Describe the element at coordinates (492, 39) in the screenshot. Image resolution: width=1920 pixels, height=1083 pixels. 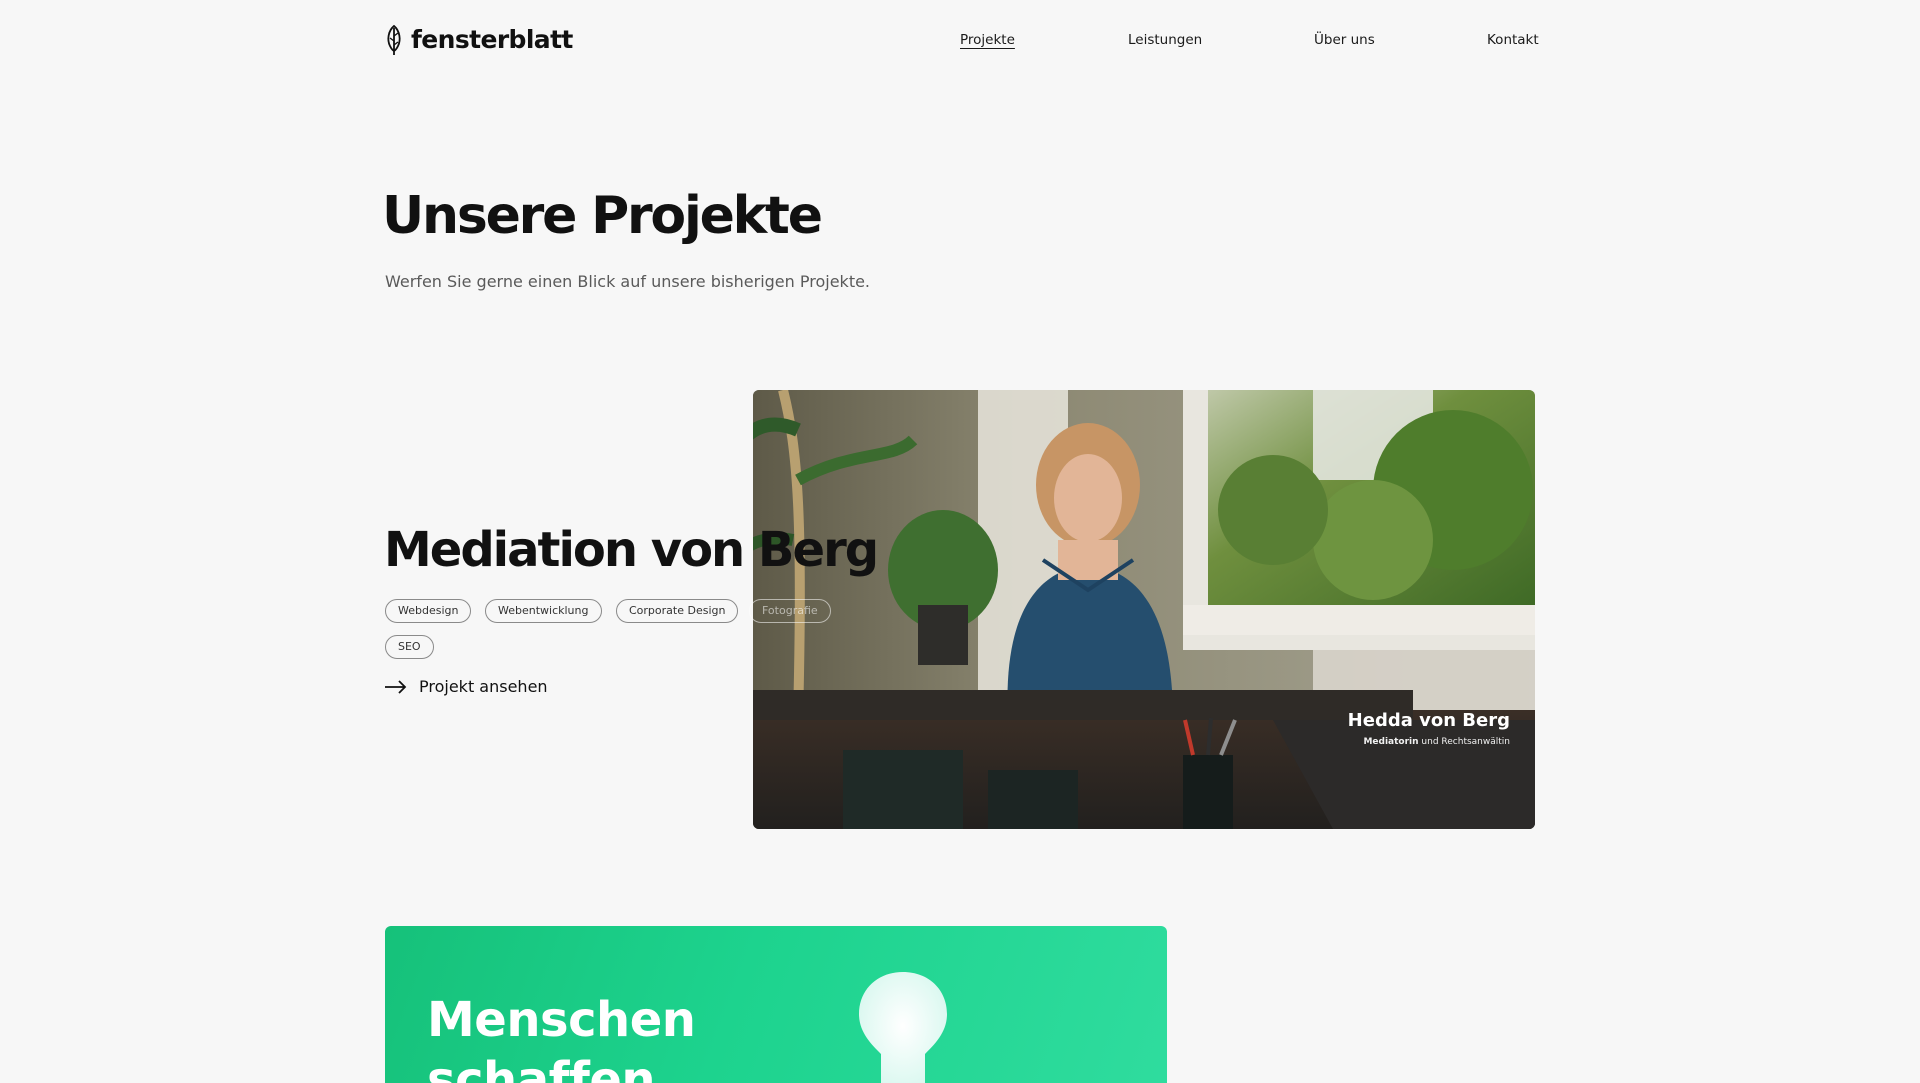
I see `brand-name: fensterblatt` at that location.